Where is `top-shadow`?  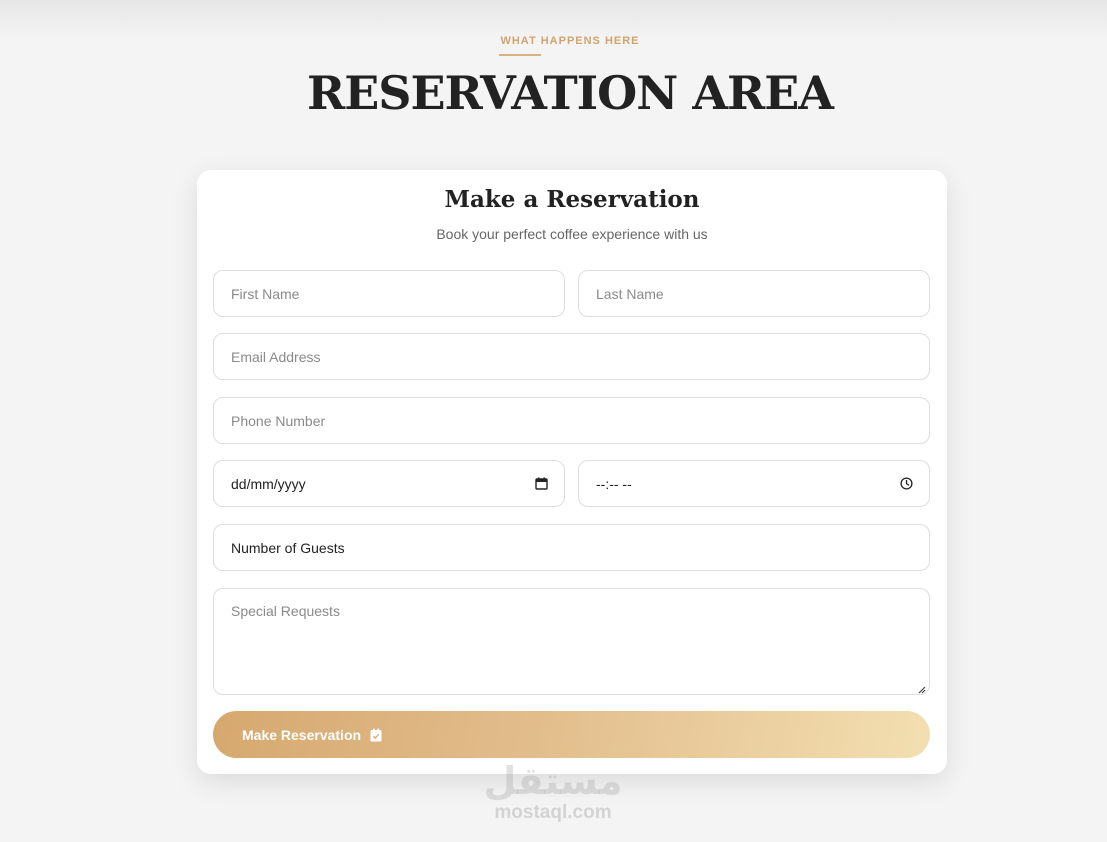 top-shadow is located at coordinates (553, 20).